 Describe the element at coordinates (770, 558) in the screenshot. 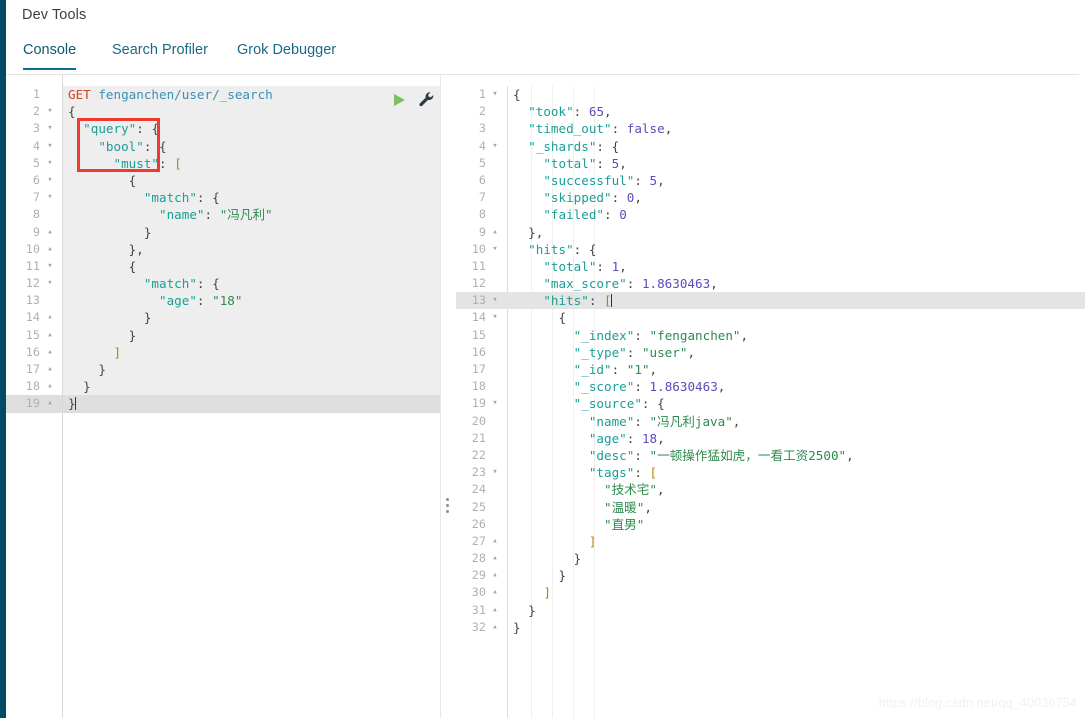

I see `code-line: 28 ▴ }` at that location.